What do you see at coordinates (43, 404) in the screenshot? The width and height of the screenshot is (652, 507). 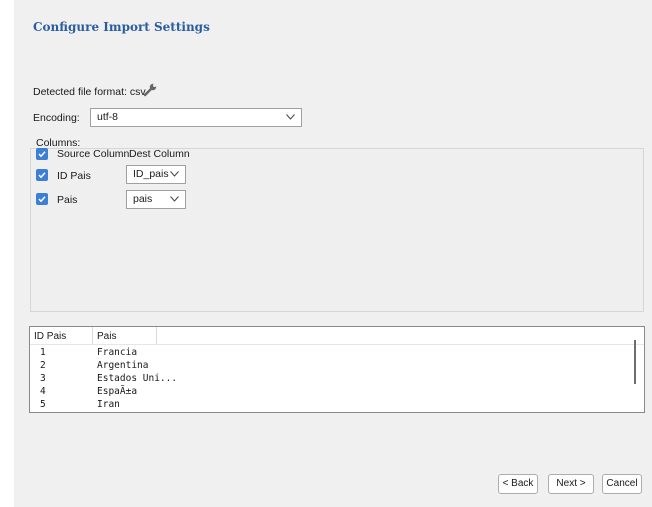 I see `table-cell: 5` at bounding box center [43, 404].